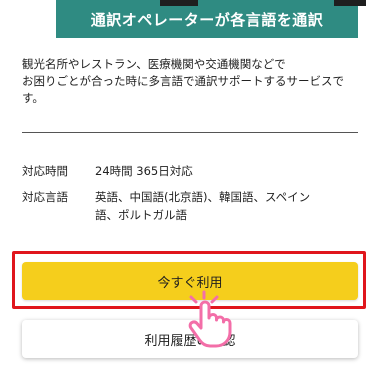 This screenshot has width=380, height=380. What do you see at coordinates (190, 283) in the screenshot?
I see `use-now-button-label: 今すぐ利用` at bounding box center [190, 283].